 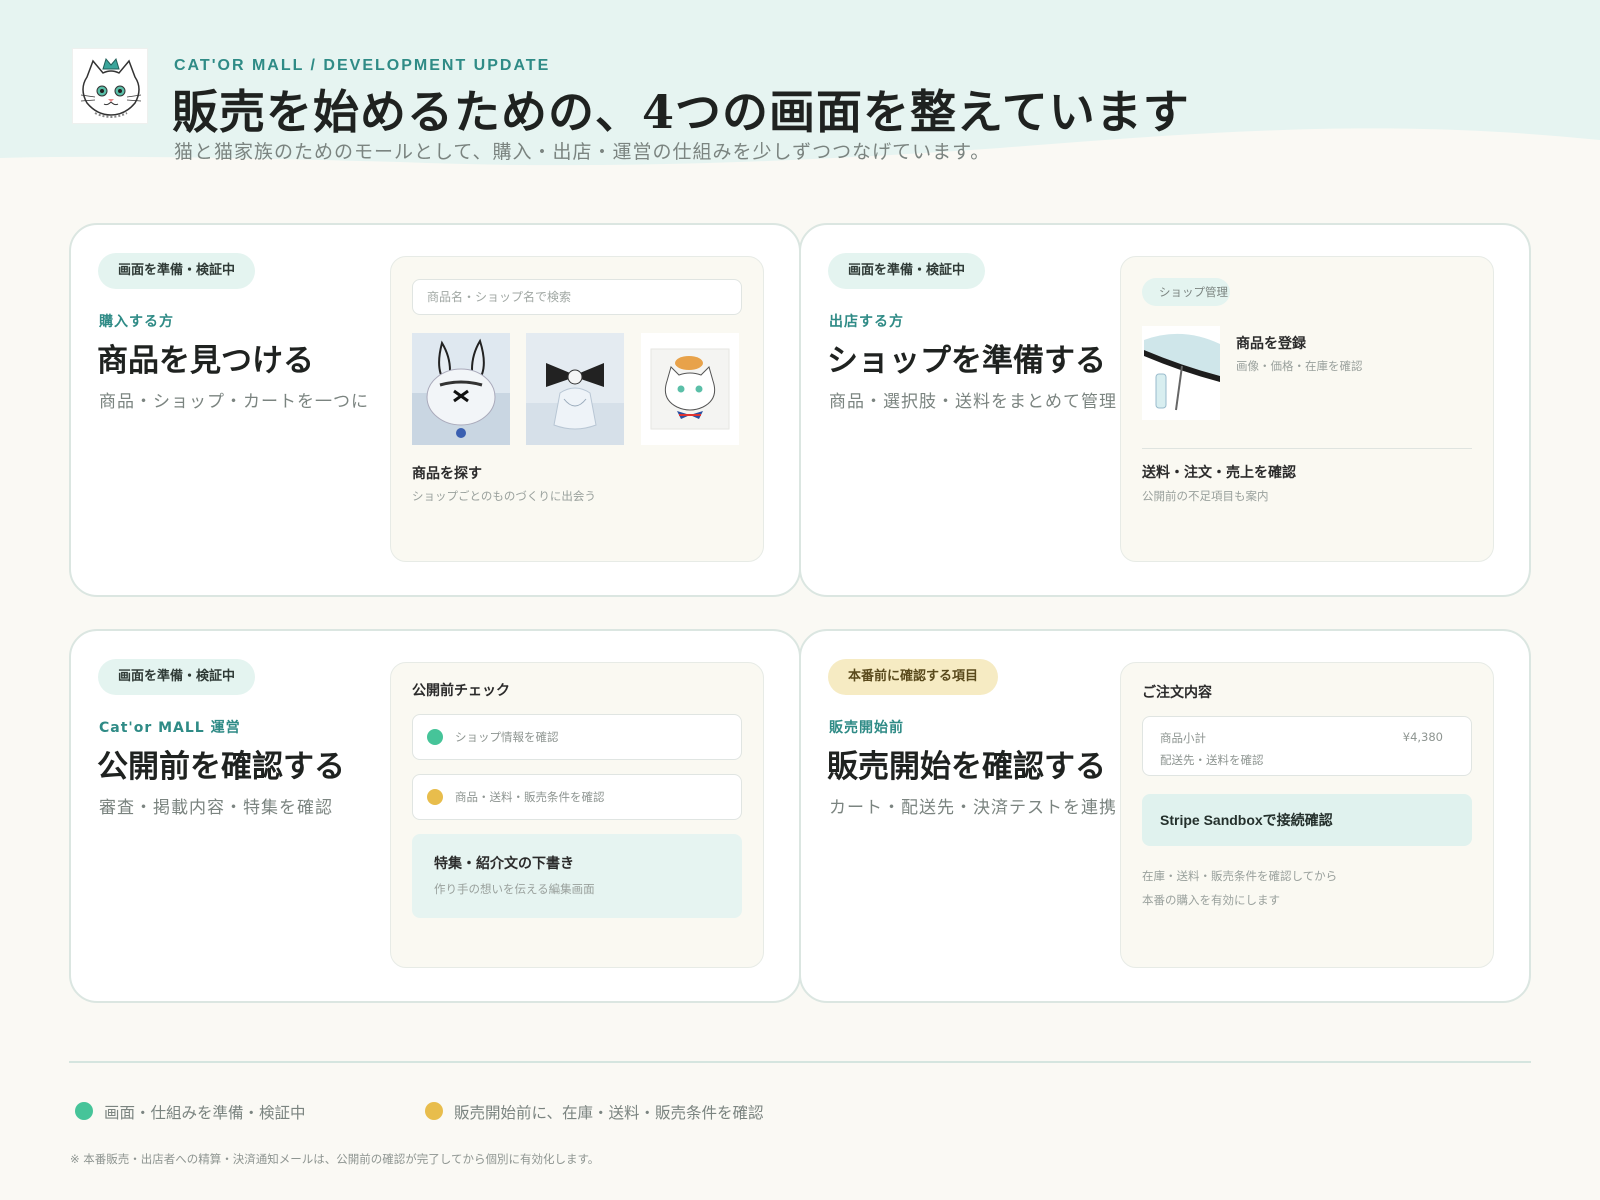 I want to click on panel-subtext: 公開前の不足項目も案内, so click(x=1205, y=496).